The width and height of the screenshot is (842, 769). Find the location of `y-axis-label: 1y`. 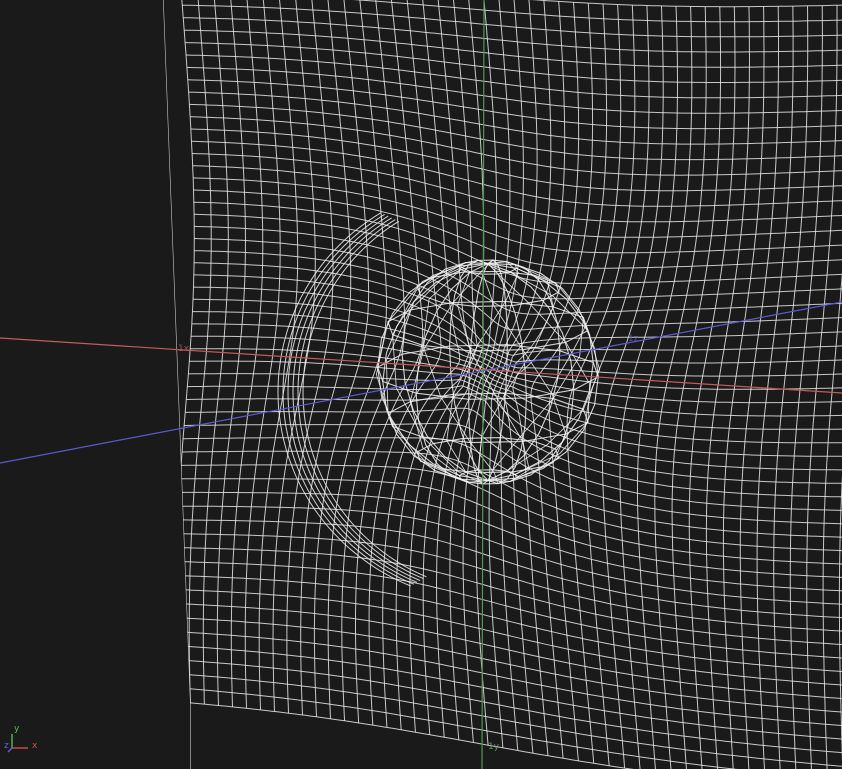

y-axis-label: 1y is located at coordinates (494, 747).